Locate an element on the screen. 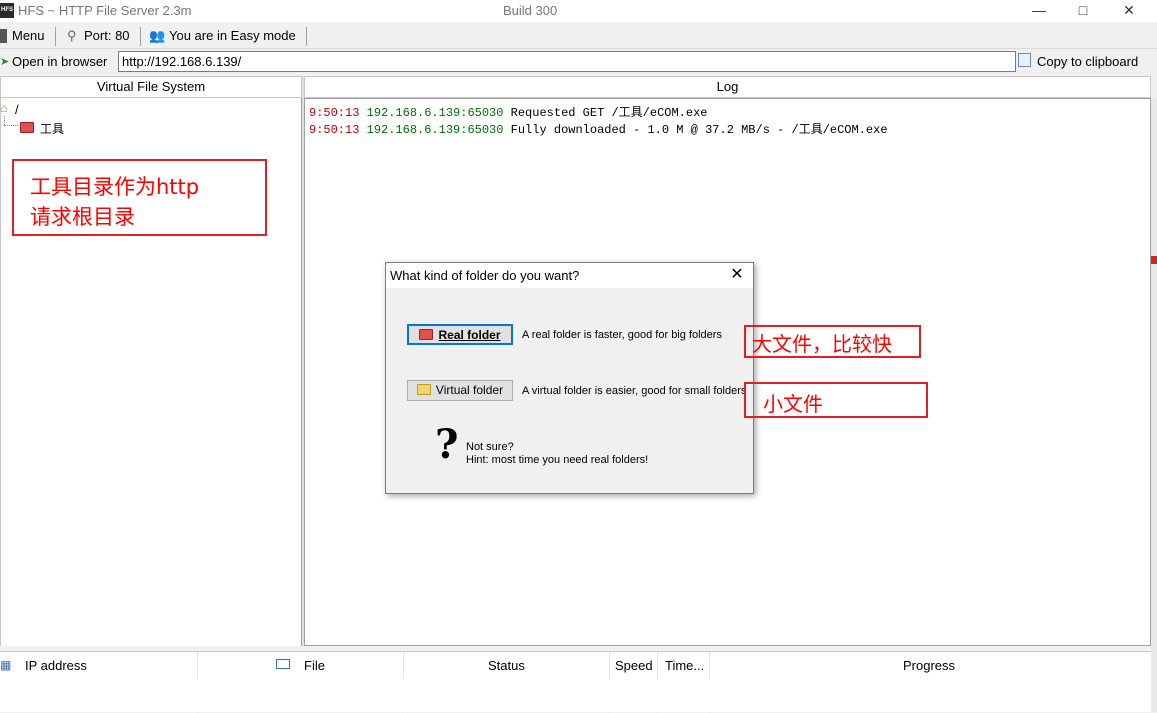 The width and height of the screenshot is (1157, 713). dialog-title: What kind of folder do you want? is located at coordinates (485, 275).